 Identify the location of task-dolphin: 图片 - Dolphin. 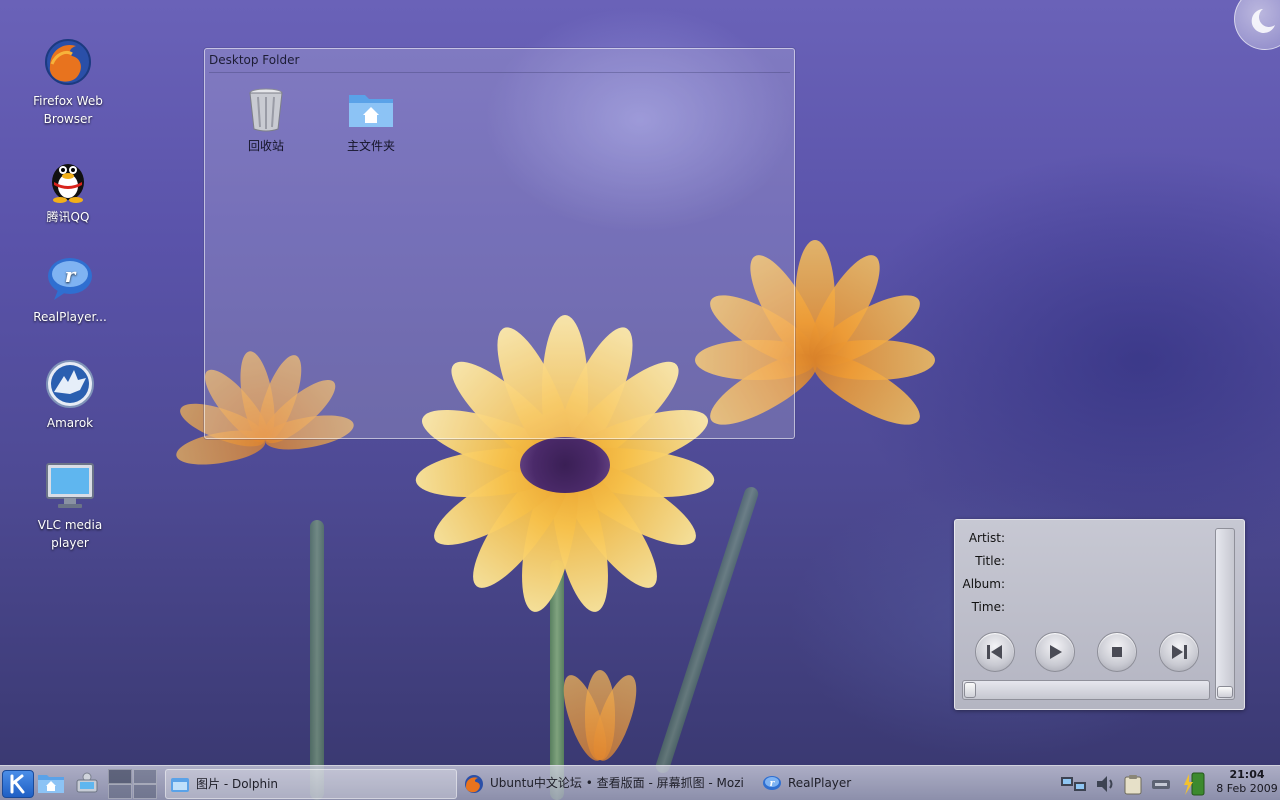
(311, 784).